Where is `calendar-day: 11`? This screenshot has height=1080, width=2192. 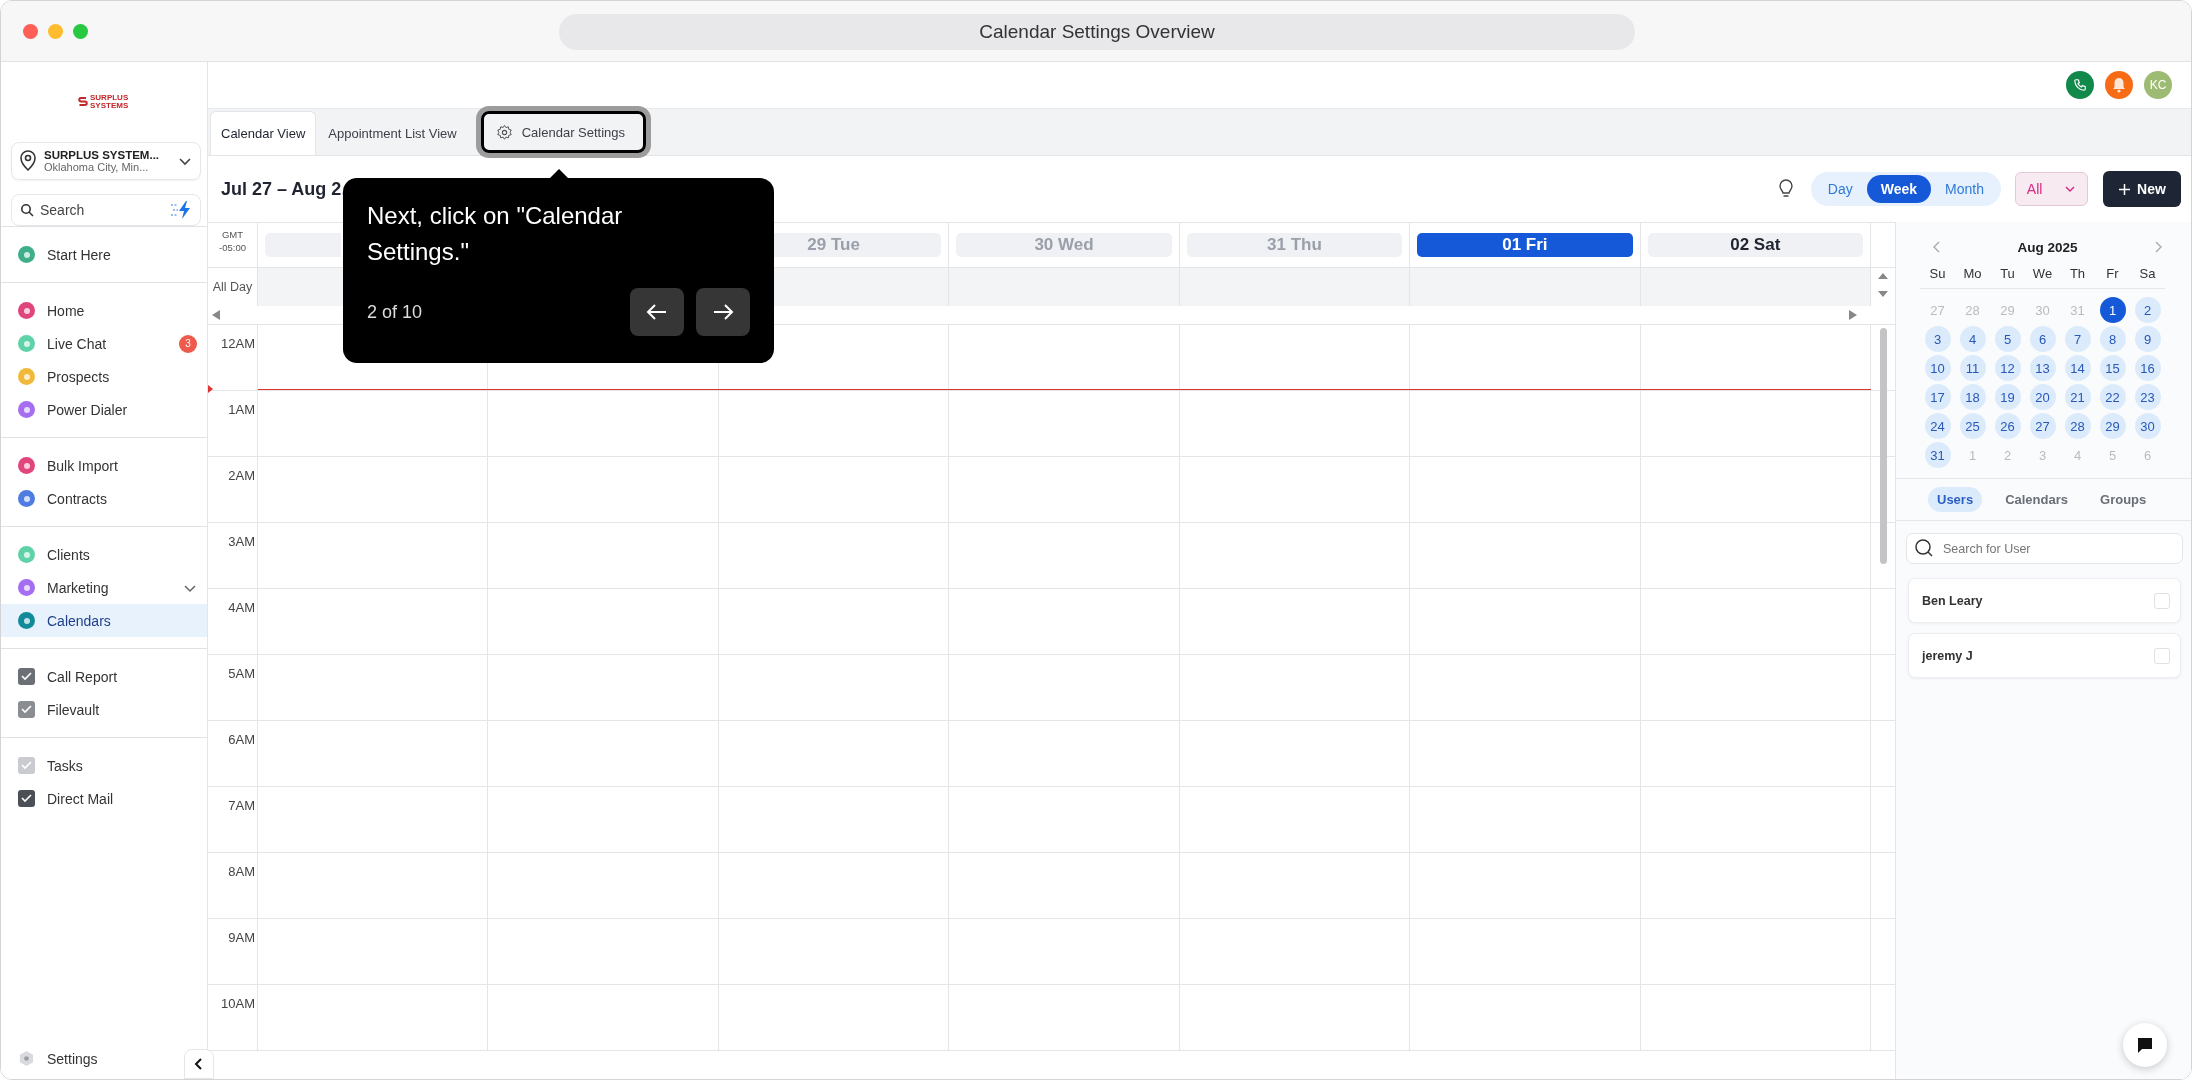
calendar-day: 11 is located at coordinates (1972, 368).